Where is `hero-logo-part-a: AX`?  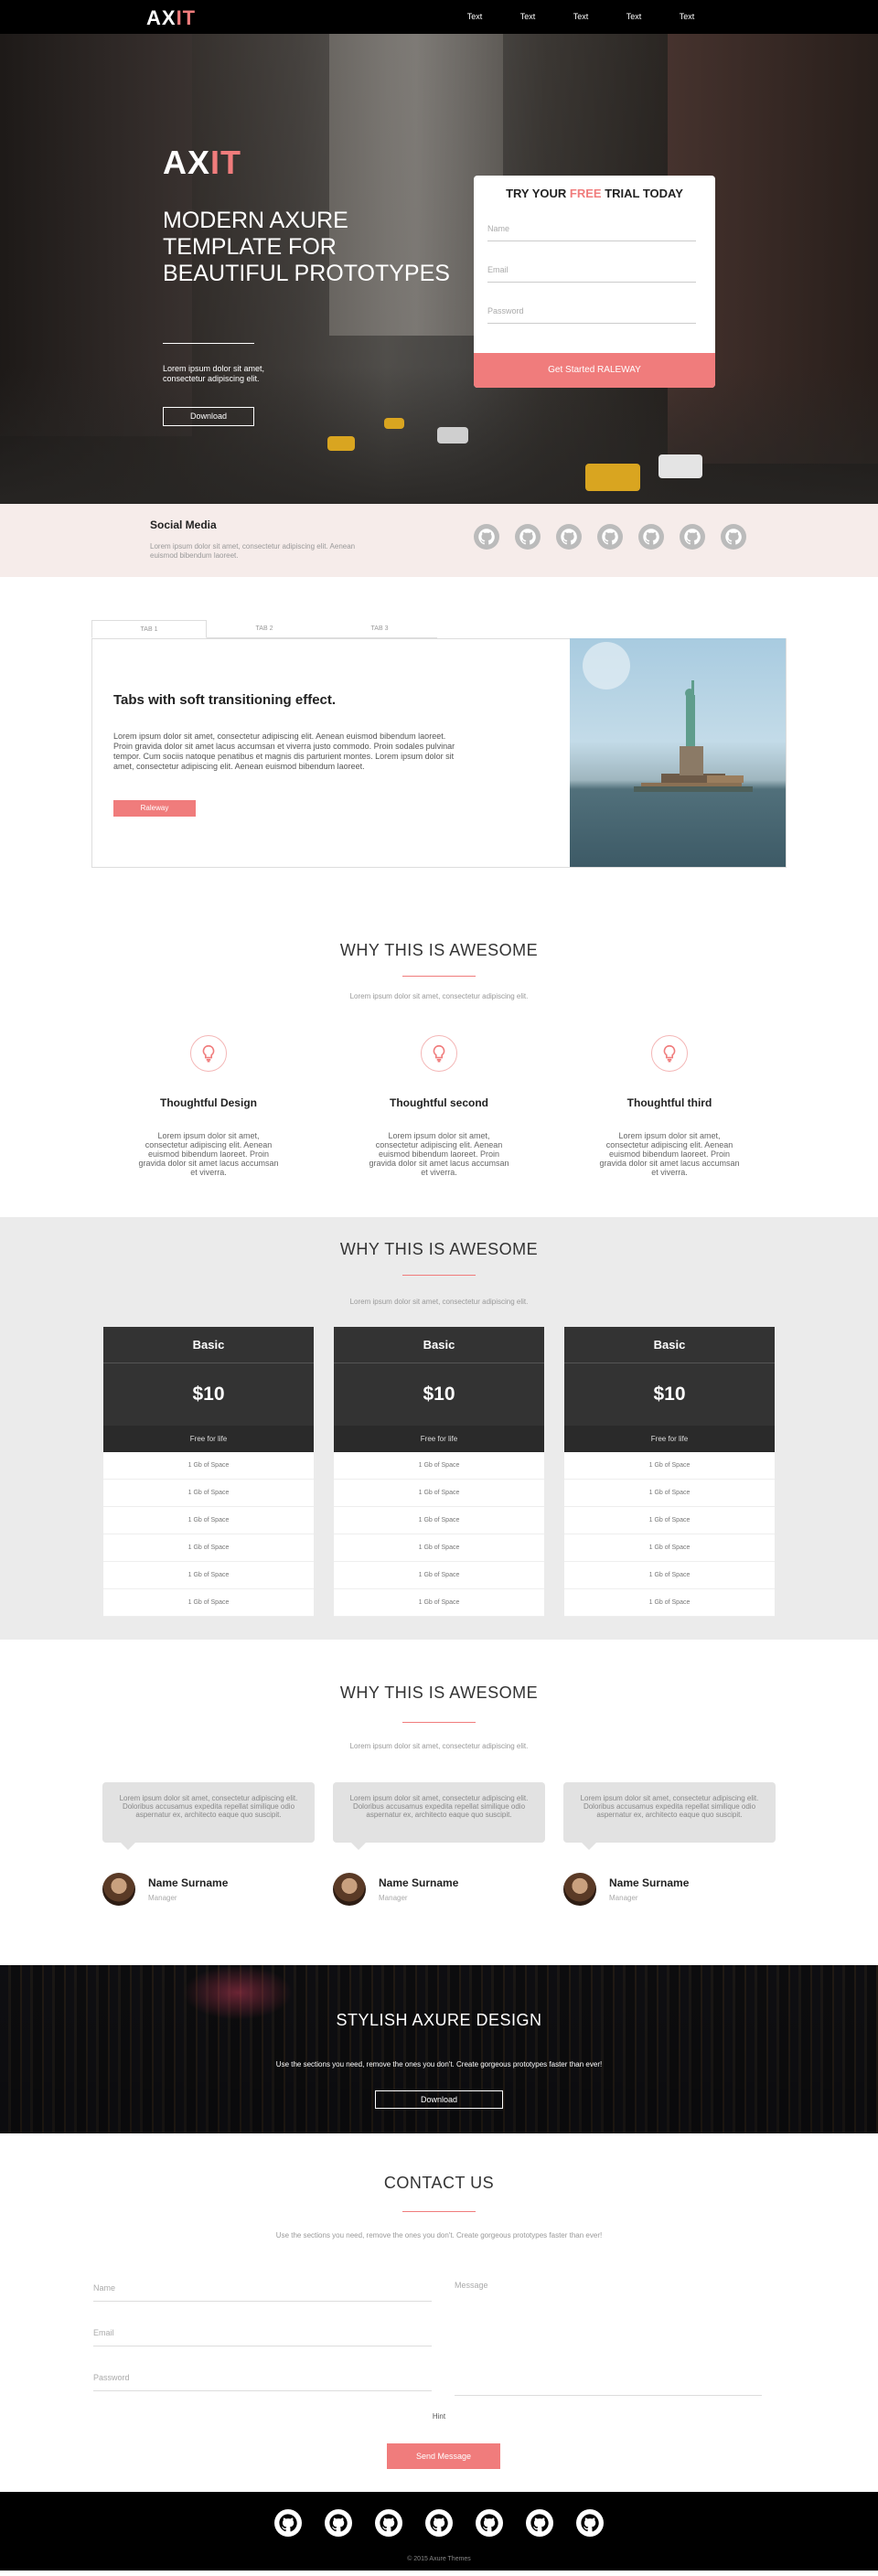 hero-logo-part-a: AX is located at coordinates (187, 162).